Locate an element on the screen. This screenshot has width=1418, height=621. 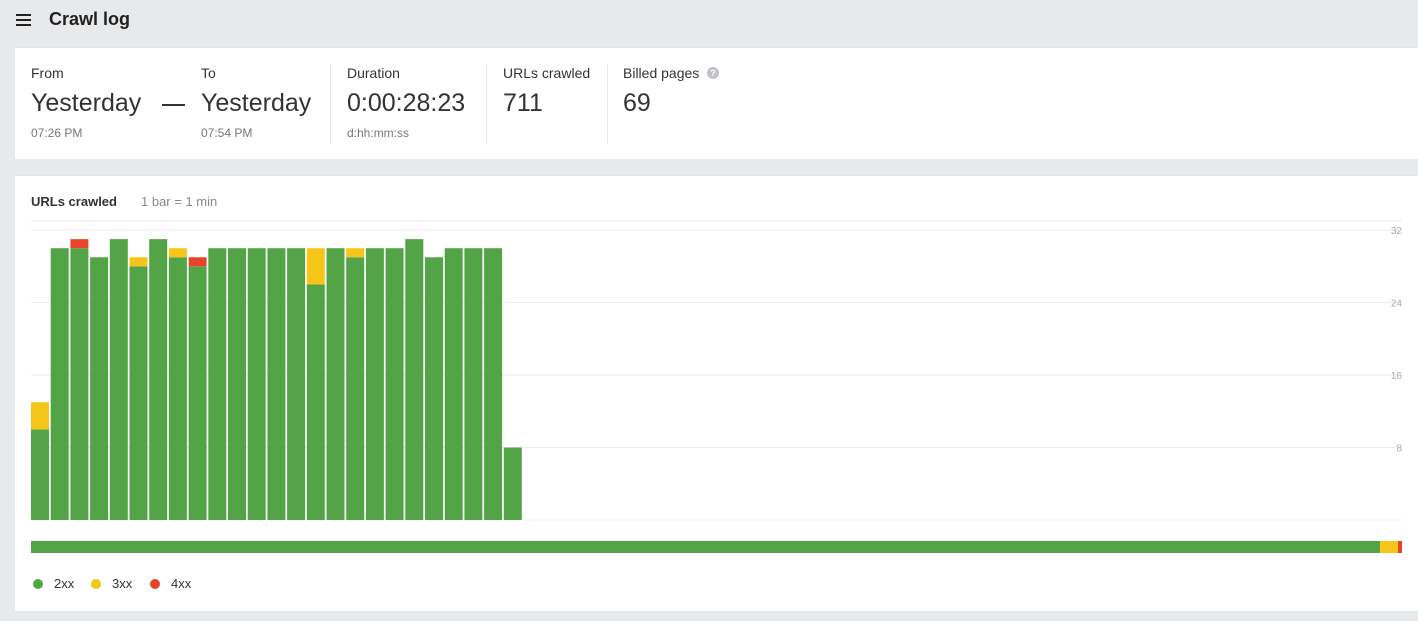
to-value: Yesterday is located at coordinates (256, 103).